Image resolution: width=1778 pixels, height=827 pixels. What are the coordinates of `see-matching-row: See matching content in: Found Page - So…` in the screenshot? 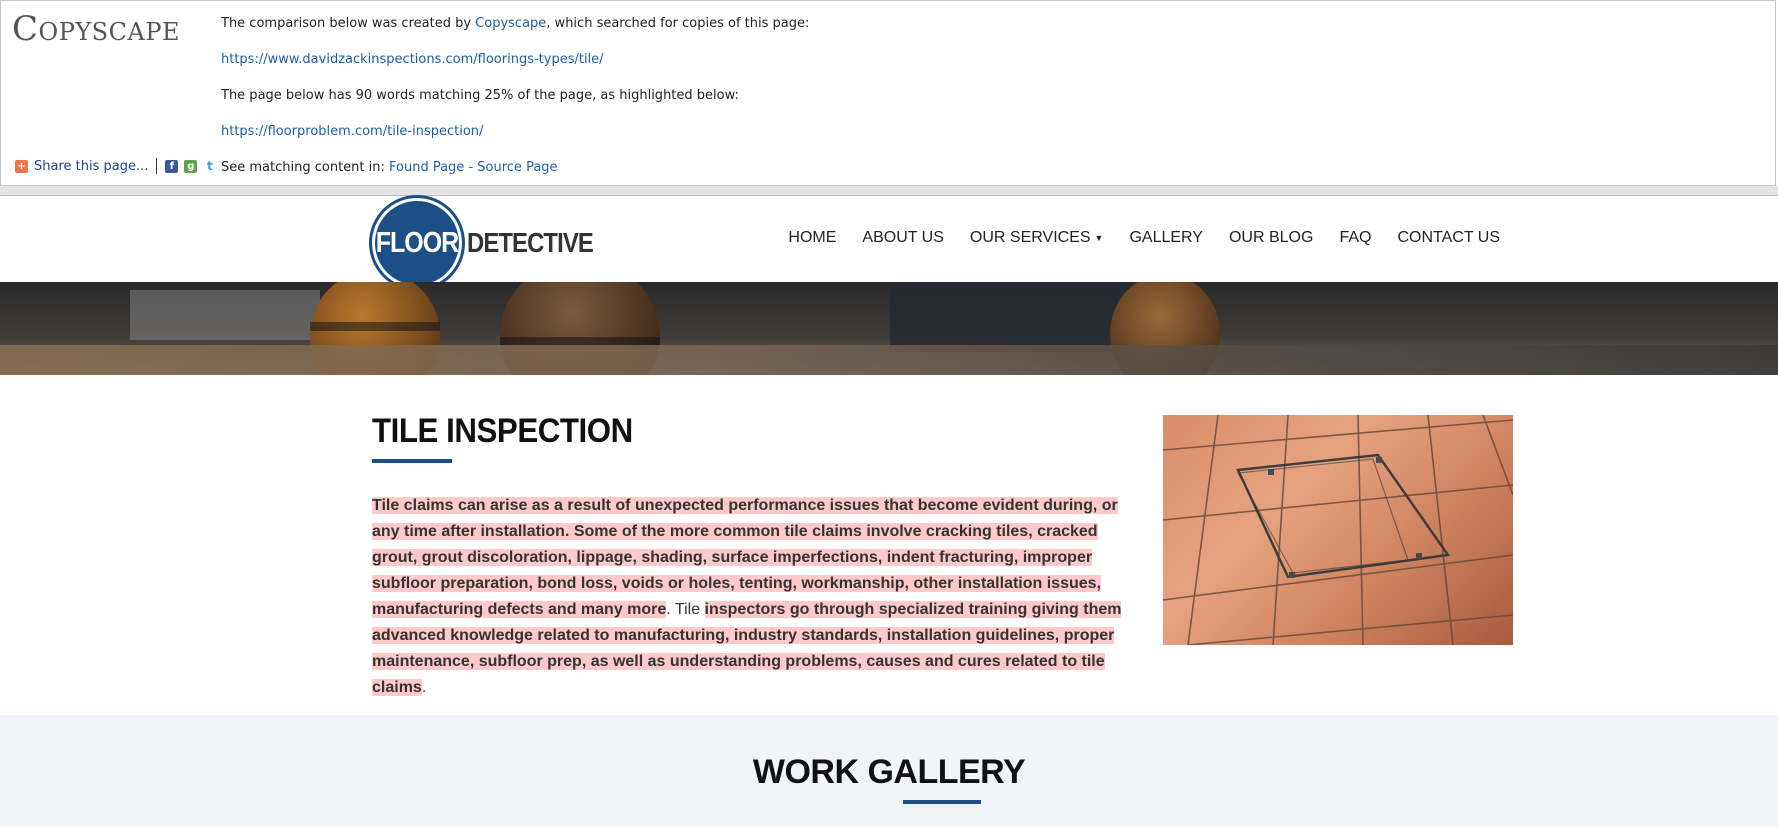 It's located at (389, 167).